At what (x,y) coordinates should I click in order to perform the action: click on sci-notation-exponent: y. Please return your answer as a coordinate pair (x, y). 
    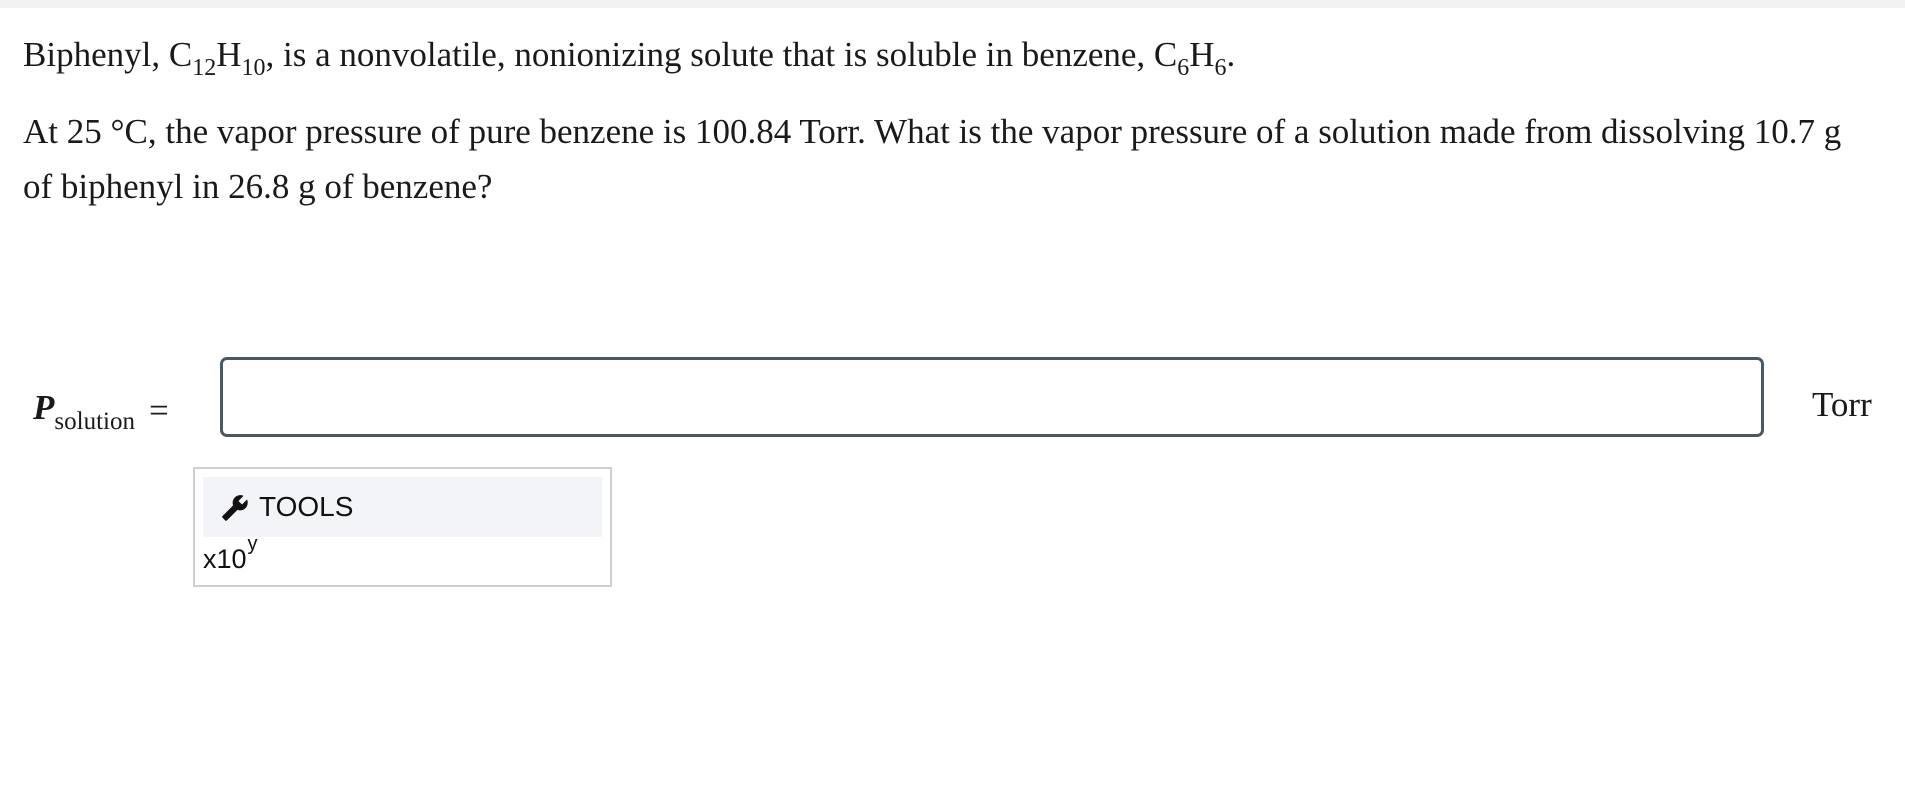
    Looking at the image, I should click on (252, 544).